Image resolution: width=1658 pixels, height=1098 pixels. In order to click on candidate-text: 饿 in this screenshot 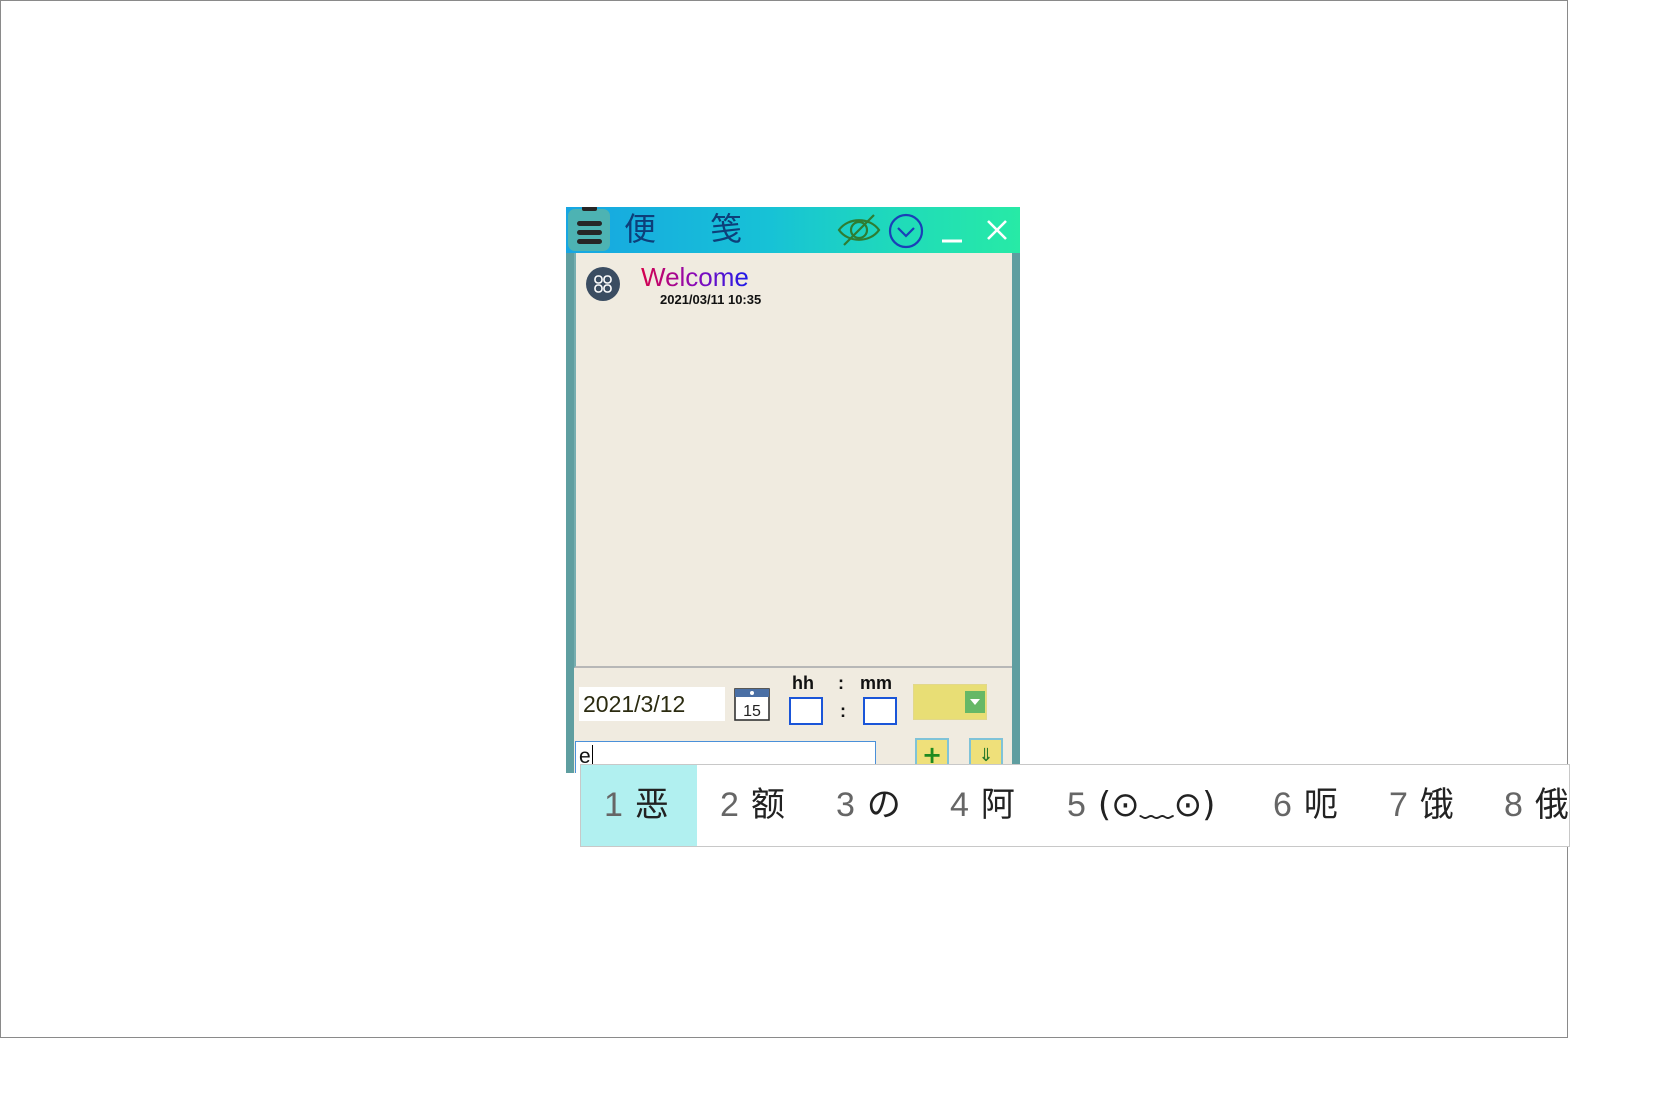, I will do `click(1436, 805)`.